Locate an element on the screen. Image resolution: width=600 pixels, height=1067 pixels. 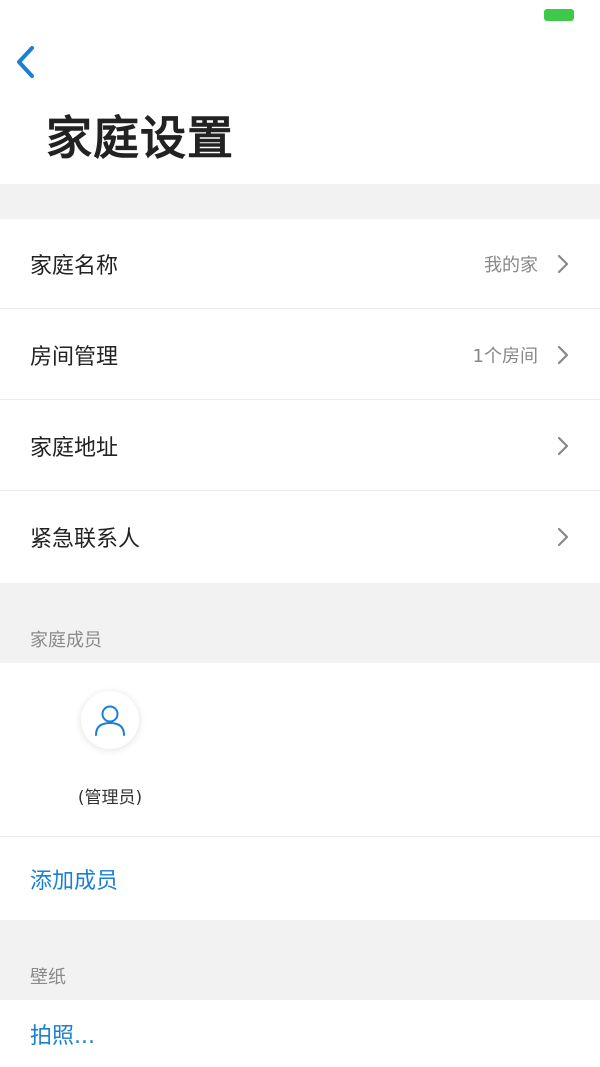
wallpaper-section-label: 壁纸 is located at coordinates (48, 977).